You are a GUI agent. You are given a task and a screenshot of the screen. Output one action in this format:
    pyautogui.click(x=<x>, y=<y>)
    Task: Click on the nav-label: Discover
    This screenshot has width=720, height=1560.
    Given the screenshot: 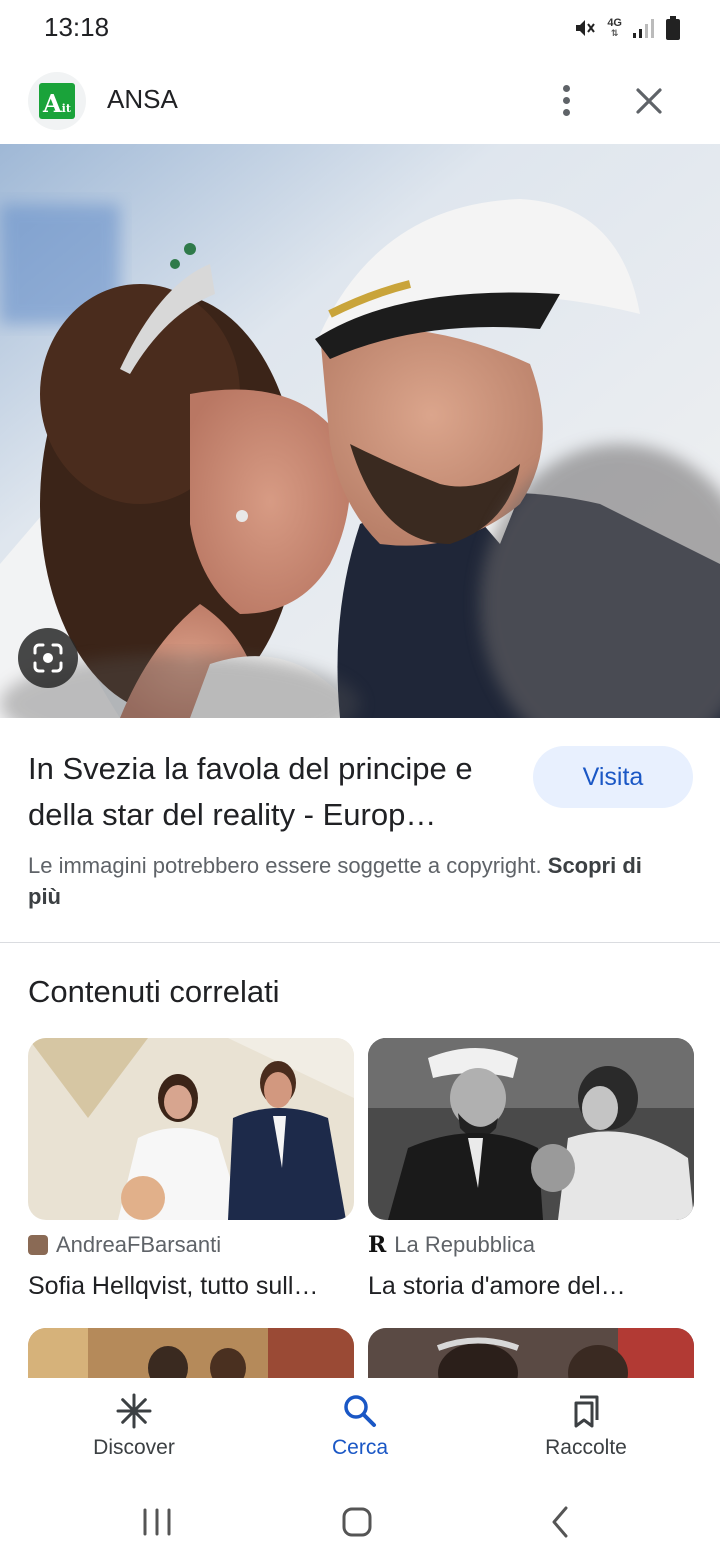 What is the action you would take?
    pyautogui.click(x=134, y=1447)
    